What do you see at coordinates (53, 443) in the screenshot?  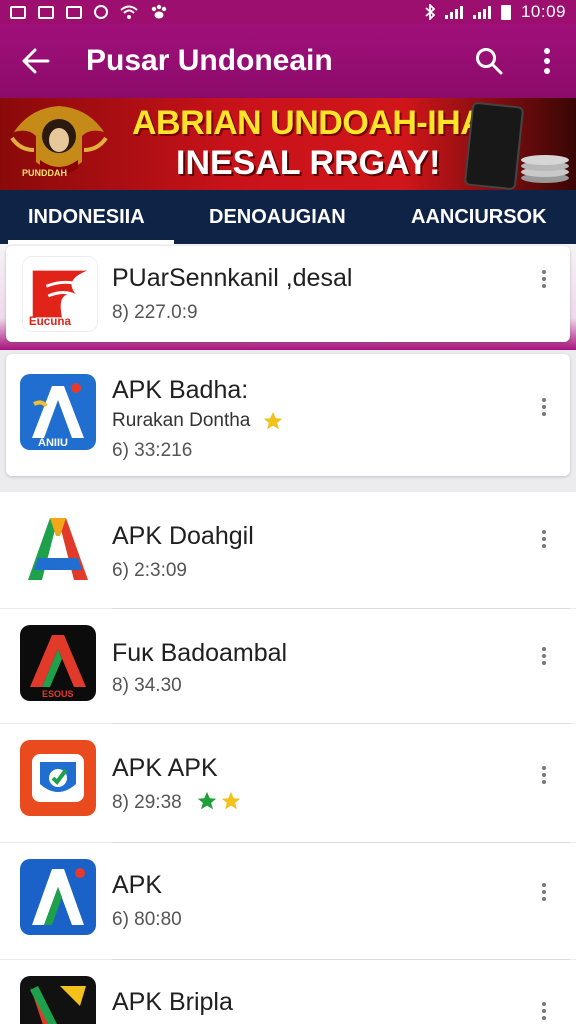 I see `svg-text: ANIIU` at bounding box center [53, 443].